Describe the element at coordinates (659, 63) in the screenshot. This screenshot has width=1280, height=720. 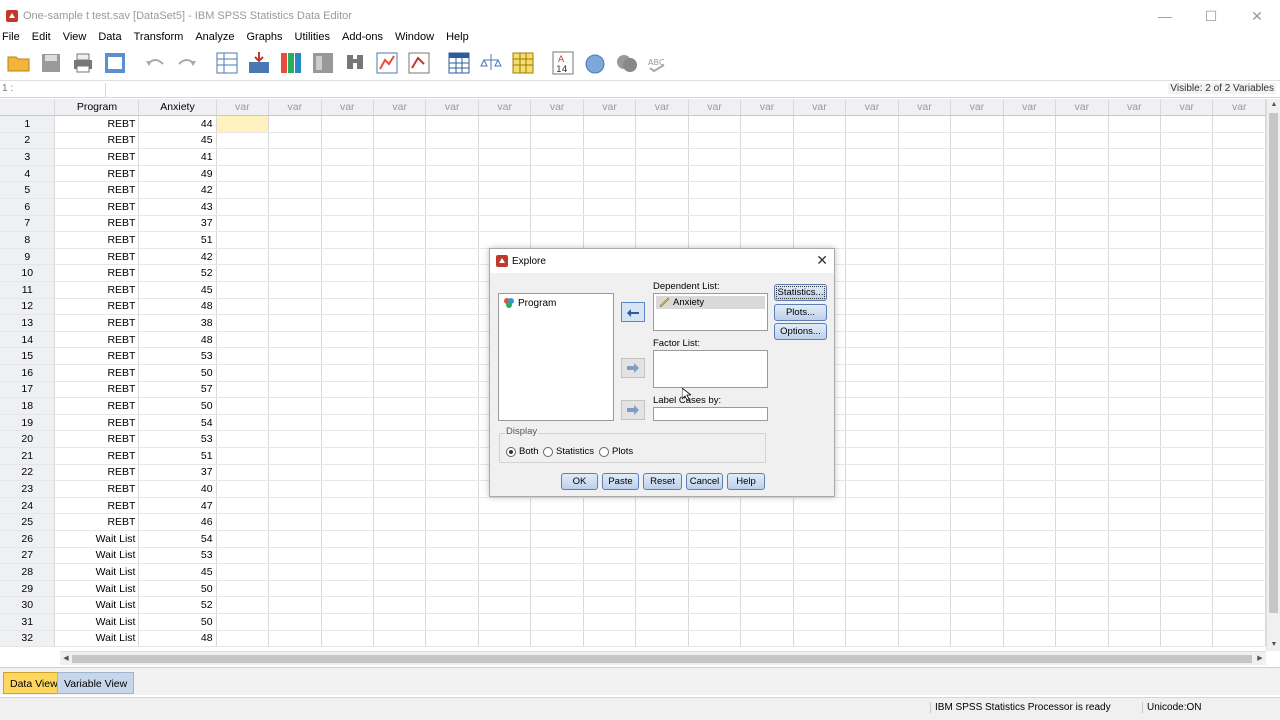
I see `spell-check-icon: ABC` at that location.